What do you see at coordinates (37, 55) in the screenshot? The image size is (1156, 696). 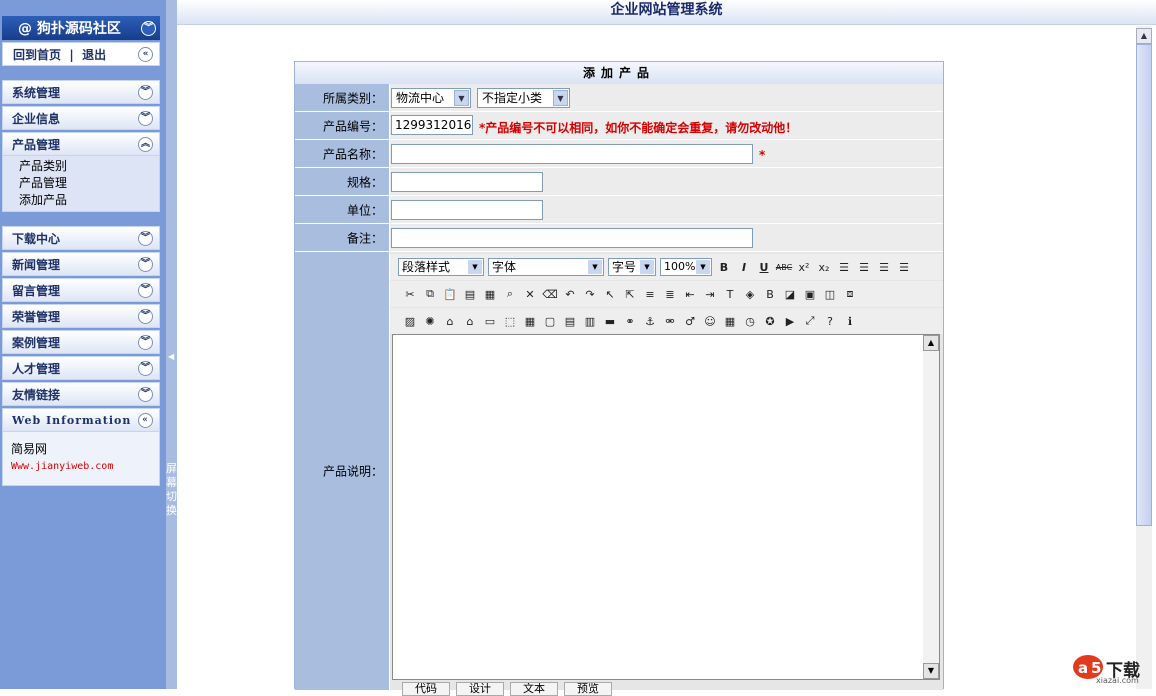 I see `home-link: 回到首页` at bounding box center [37, 55].